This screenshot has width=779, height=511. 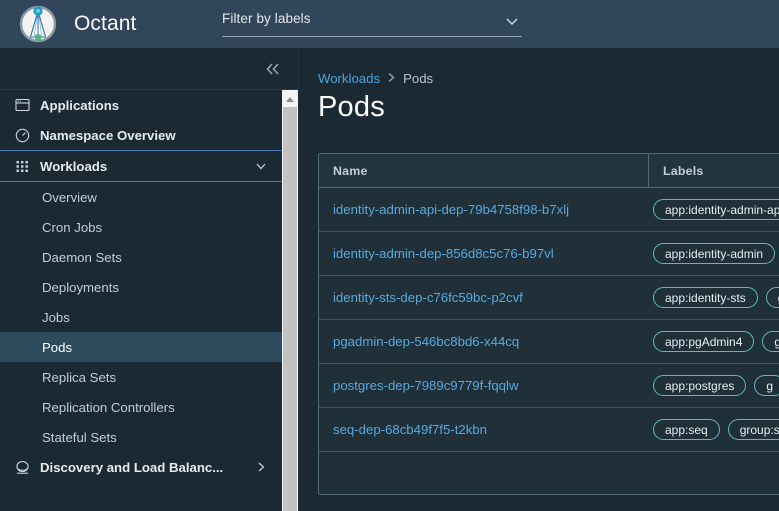 What do you see at coordinates (57, 347) in the screenshot?
I see `sidebar-subitem-label: Pods` at bounding box center [57, 347].